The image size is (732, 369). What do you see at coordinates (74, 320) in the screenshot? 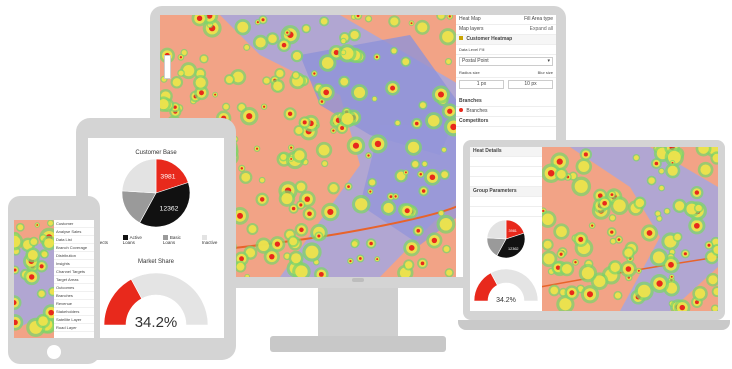
I see `phone-menu-item: Satellite Layer` at bounding box center [74, 320].